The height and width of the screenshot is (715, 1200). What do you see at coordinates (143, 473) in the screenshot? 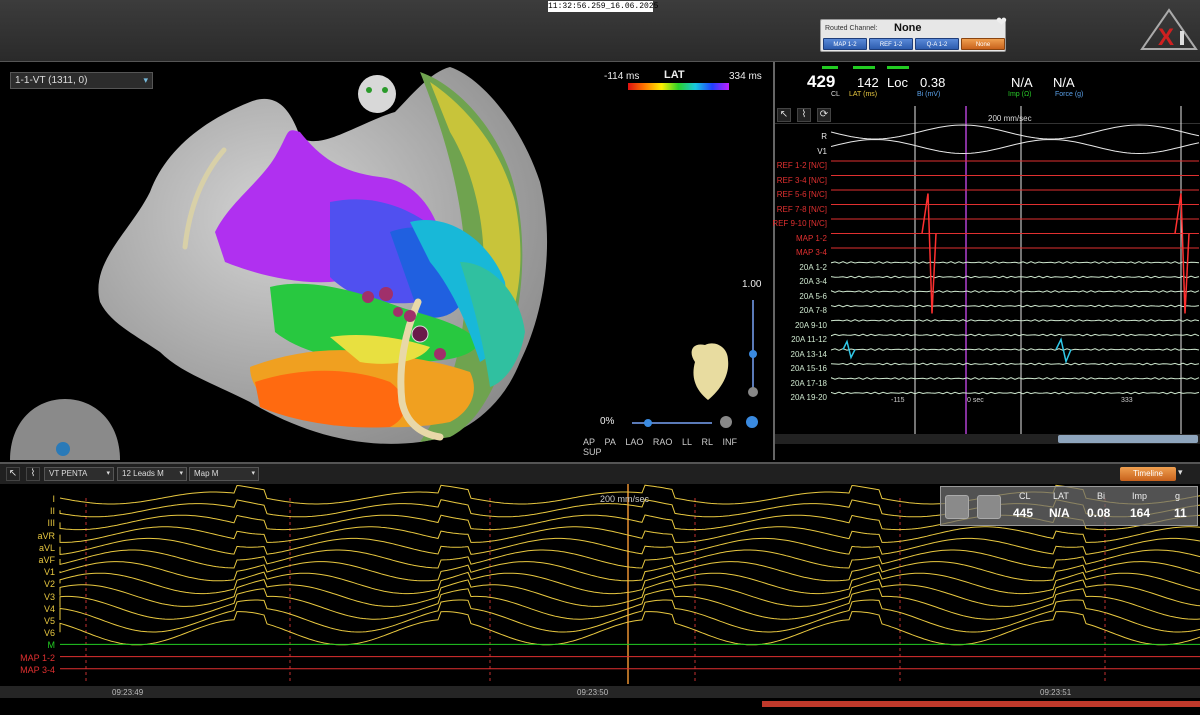
I see `leads-dropdown-label: 12 Leads M` at bounding box center [143, 473].